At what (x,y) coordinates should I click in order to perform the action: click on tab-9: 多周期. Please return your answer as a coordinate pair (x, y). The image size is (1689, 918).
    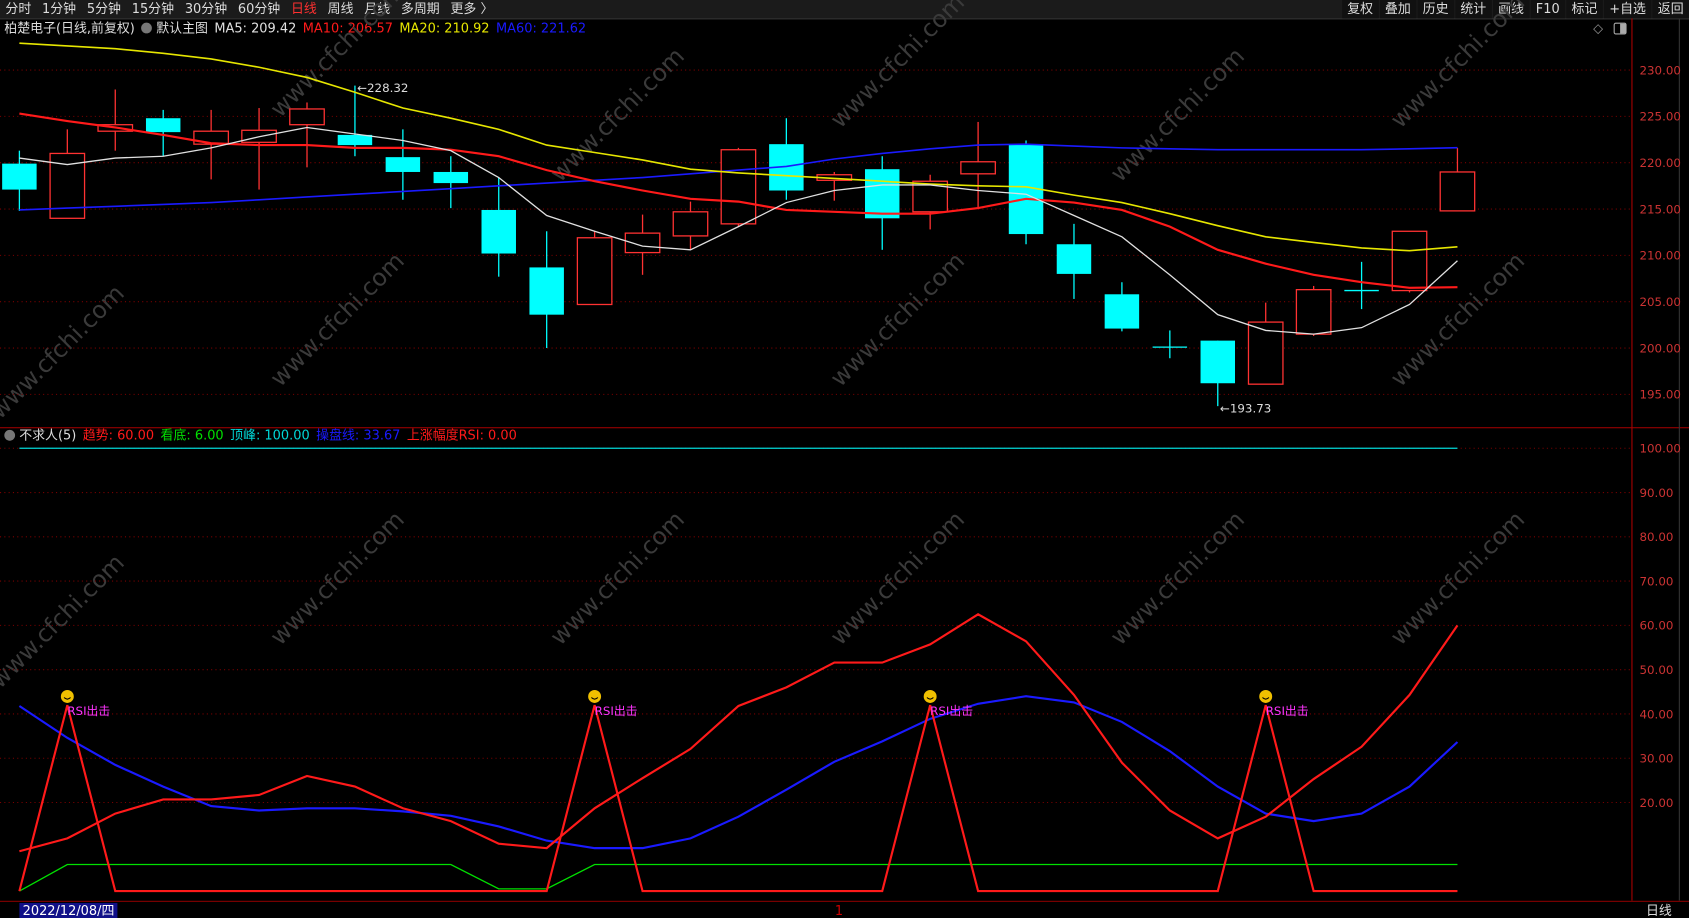
    Looking at the image, I should click on (421, 9).